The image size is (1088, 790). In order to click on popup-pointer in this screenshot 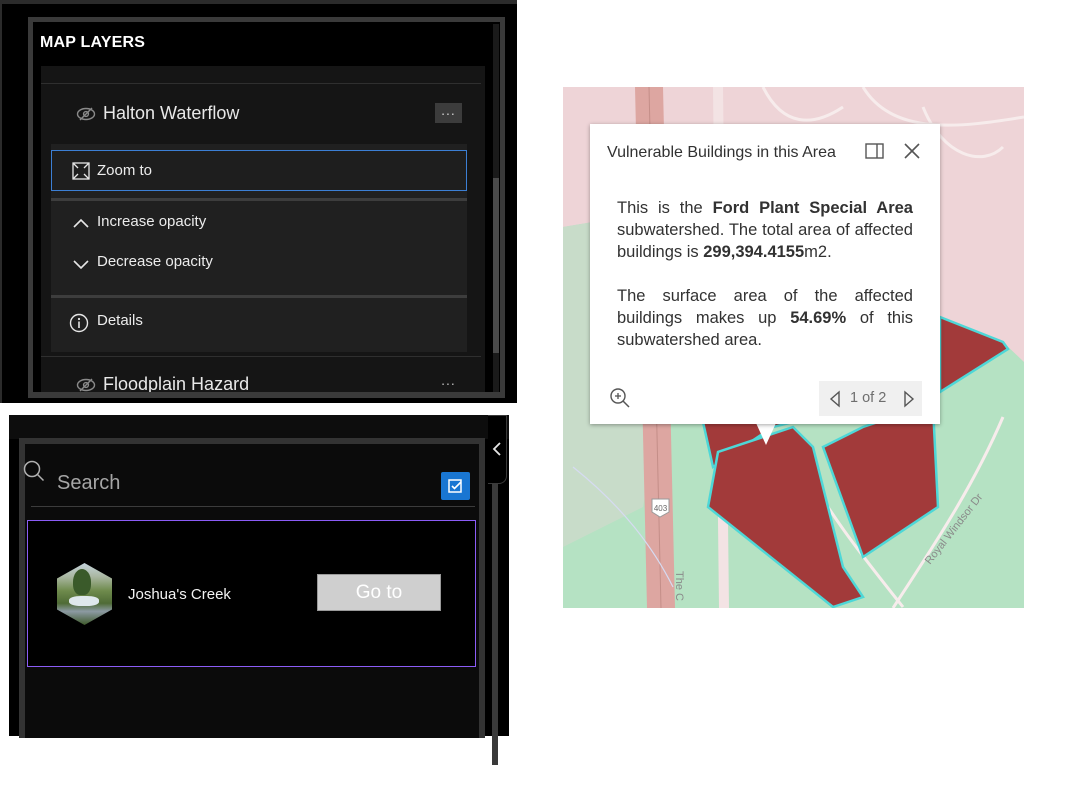, I will do `click(766, 434)`.